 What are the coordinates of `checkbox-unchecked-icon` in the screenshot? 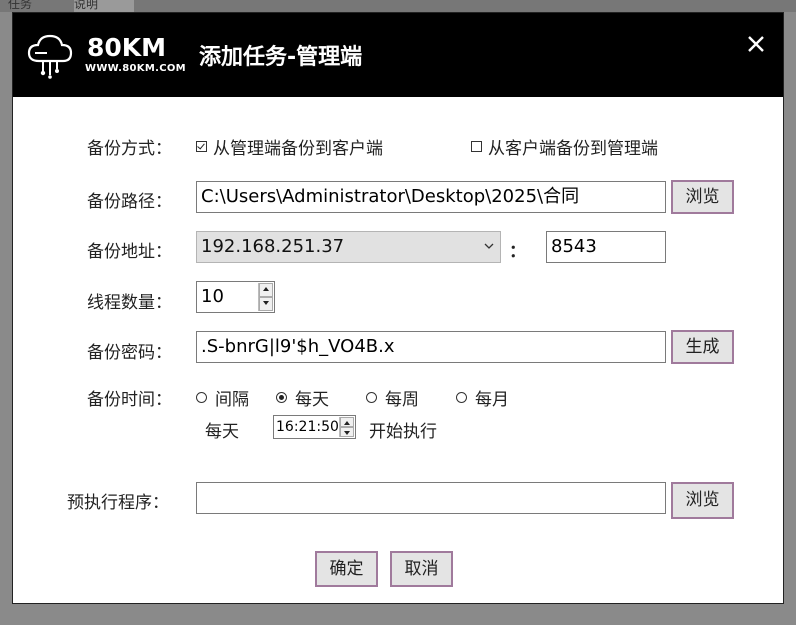 It's located at (476, 146).